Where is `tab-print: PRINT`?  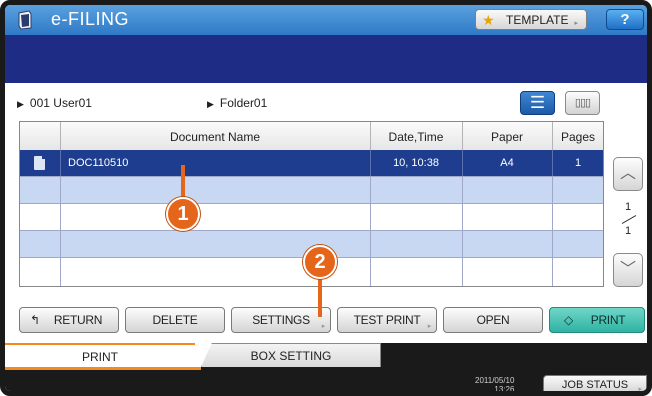 tab-print: PRINT is located at coordinates (100, 355).